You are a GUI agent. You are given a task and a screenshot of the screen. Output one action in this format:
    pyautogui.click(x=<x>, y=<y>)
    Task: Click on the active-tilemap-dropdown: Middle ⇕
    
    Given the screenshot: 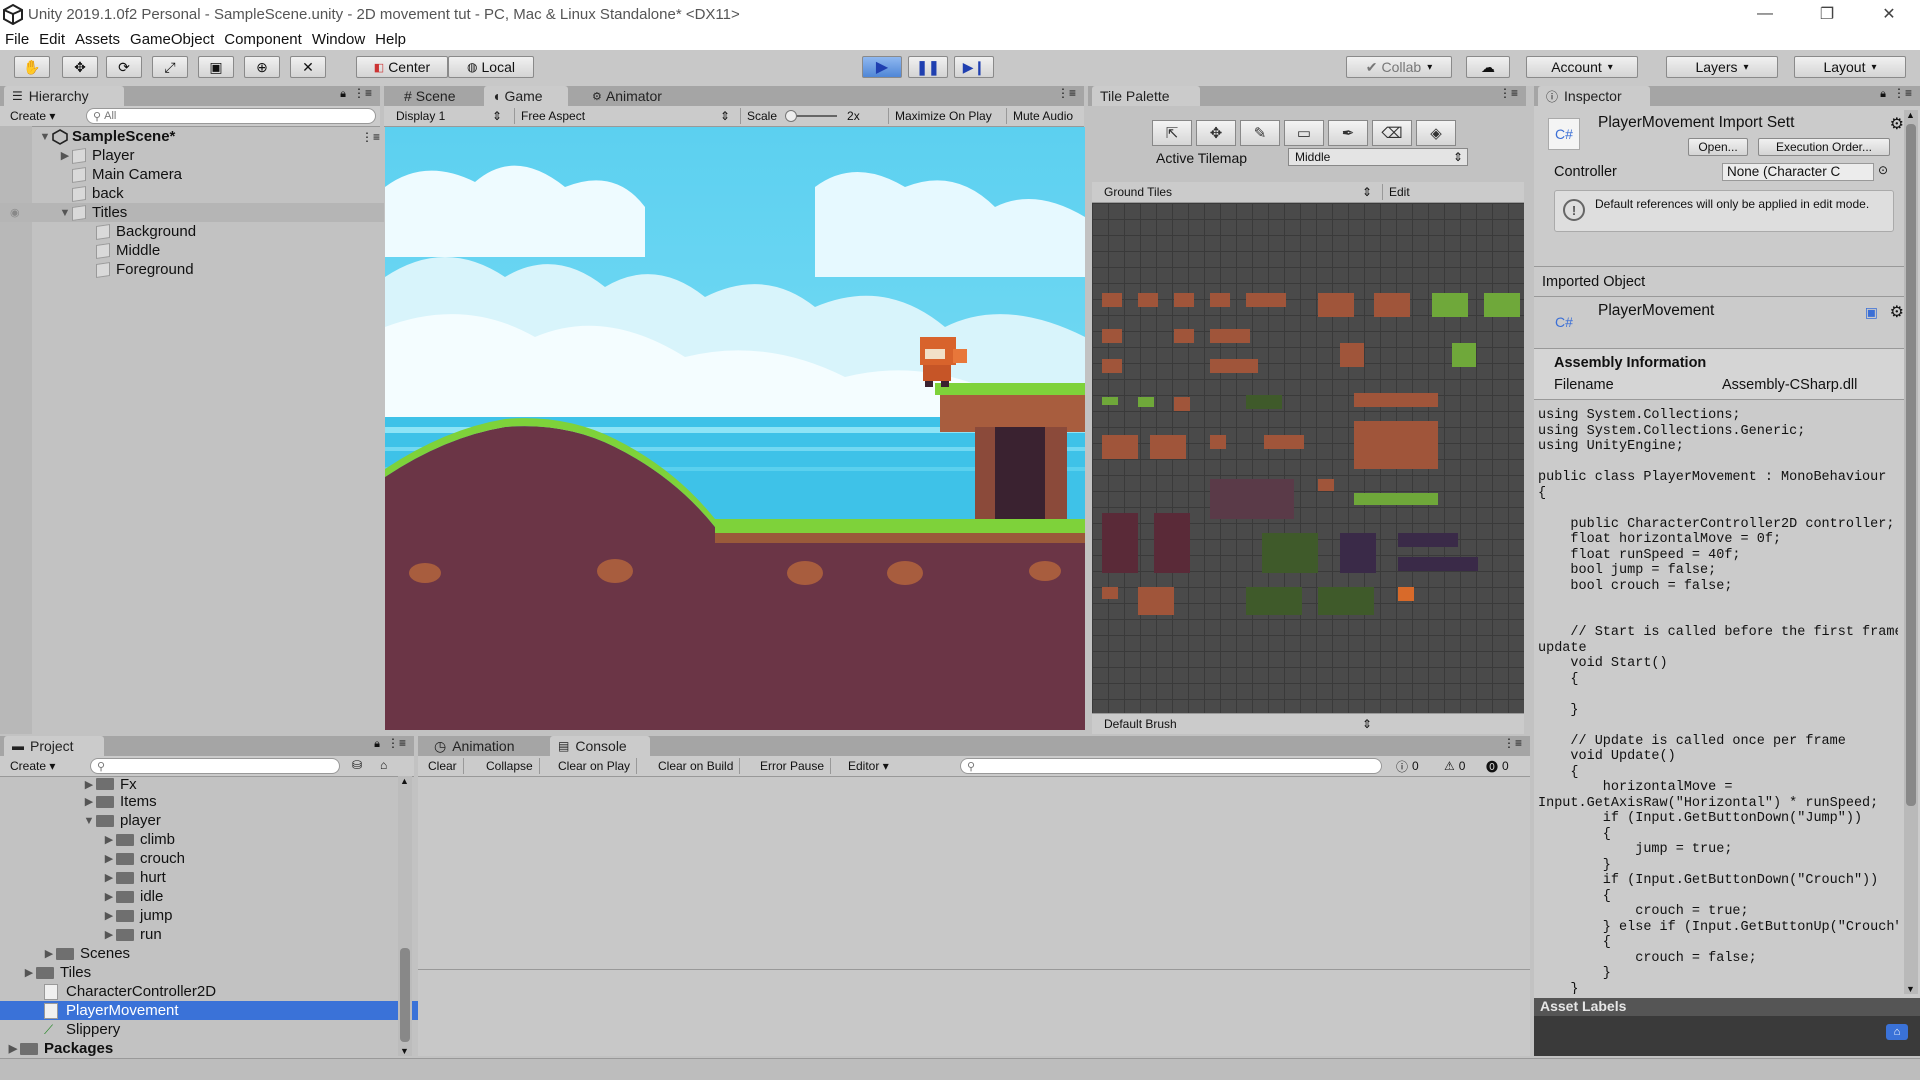 What is the action you would take?
    pyautogui.click(x=1378, y=157)
    